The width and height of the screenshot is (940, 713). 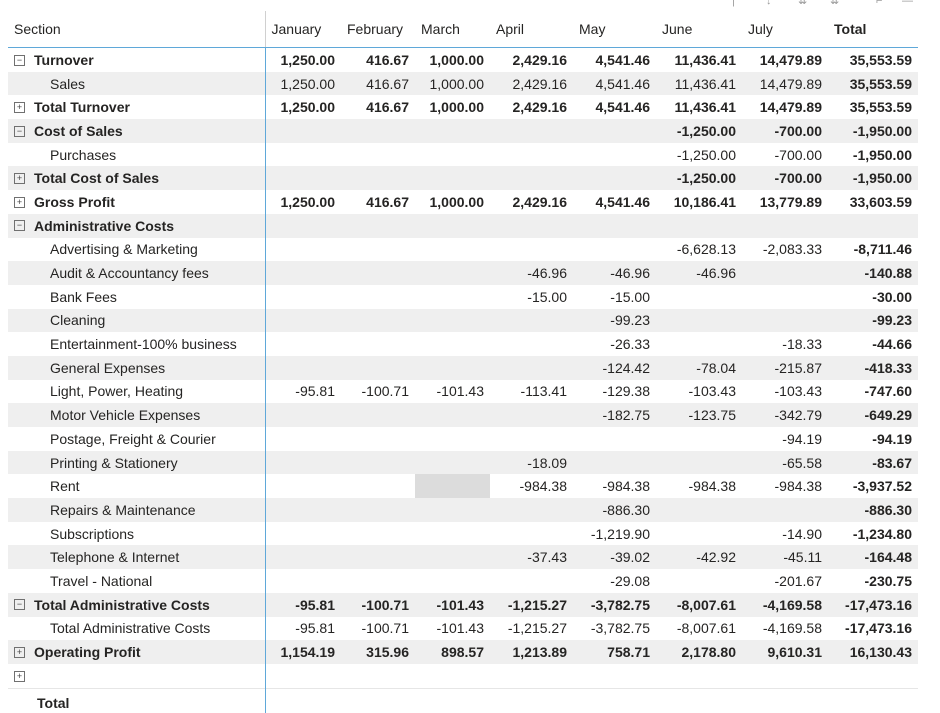 What do you see at coordinates (873, 131) in the screenshot?
I see `row-total-cell: -1,950.00` at bounding box center [873, 131].